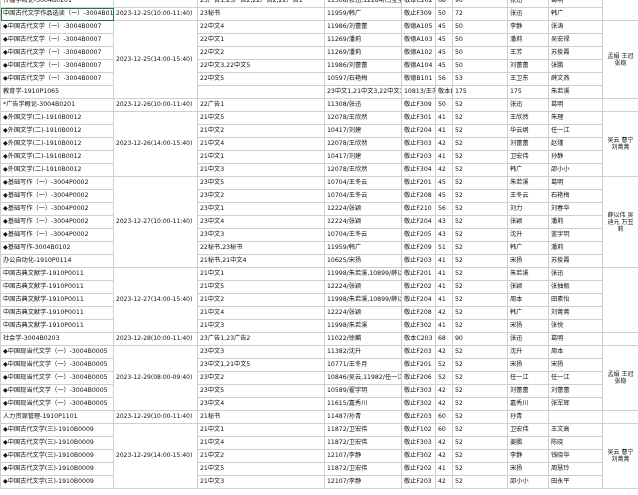 The height and width of the screenshot is (495, 638). Describe the element at coordinates (480, 14) in the screenshot. I see `cell-students: 72` at that location.